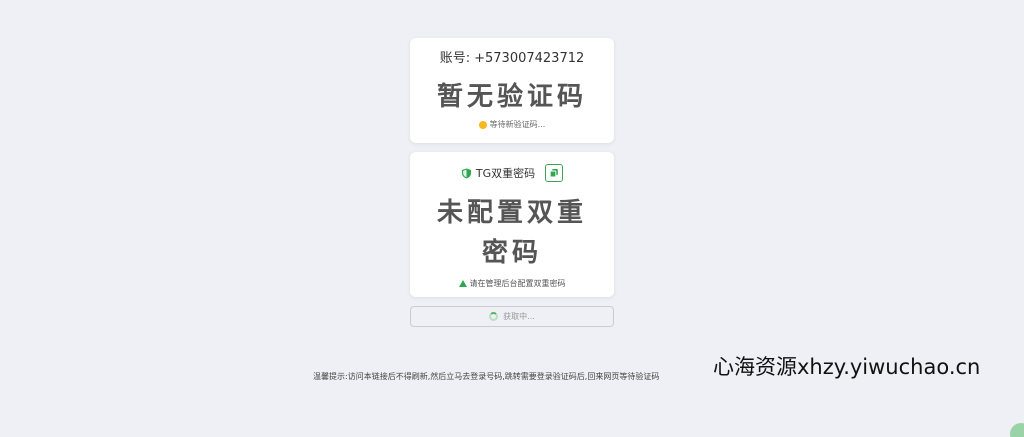  Describe the element at coordinates (847, 367) in the screenshot. I see `watermark: 心海资源xhzy.yiwuchao.cn` at that location.